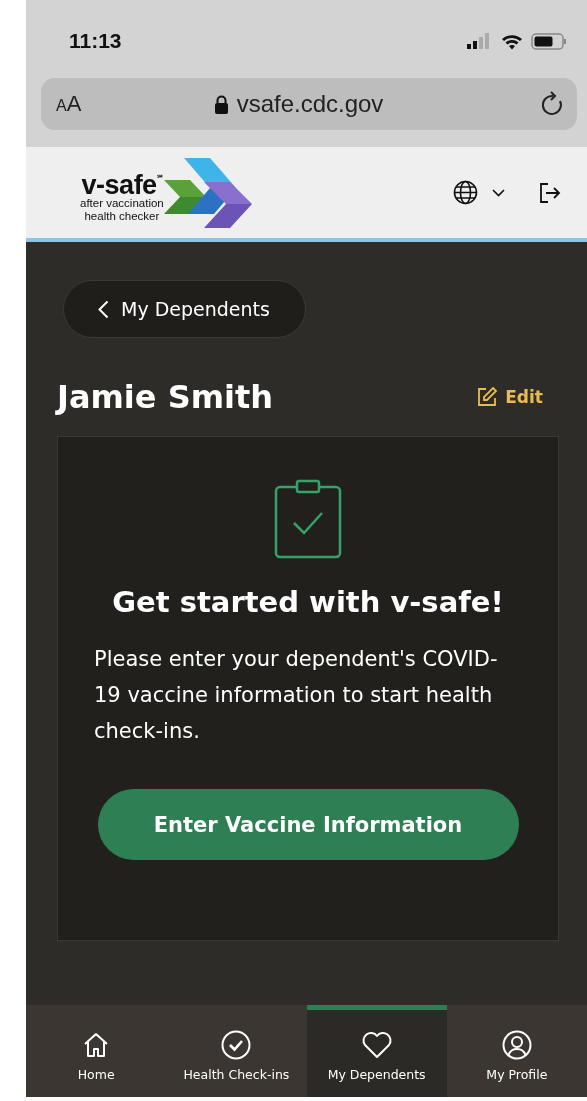 This screenshot has width=587, height=1101. Describe the element at coordinates (122, 183) in the screenshot. I see `logo-wordmark: v-safe$^{℠}$` at that location.